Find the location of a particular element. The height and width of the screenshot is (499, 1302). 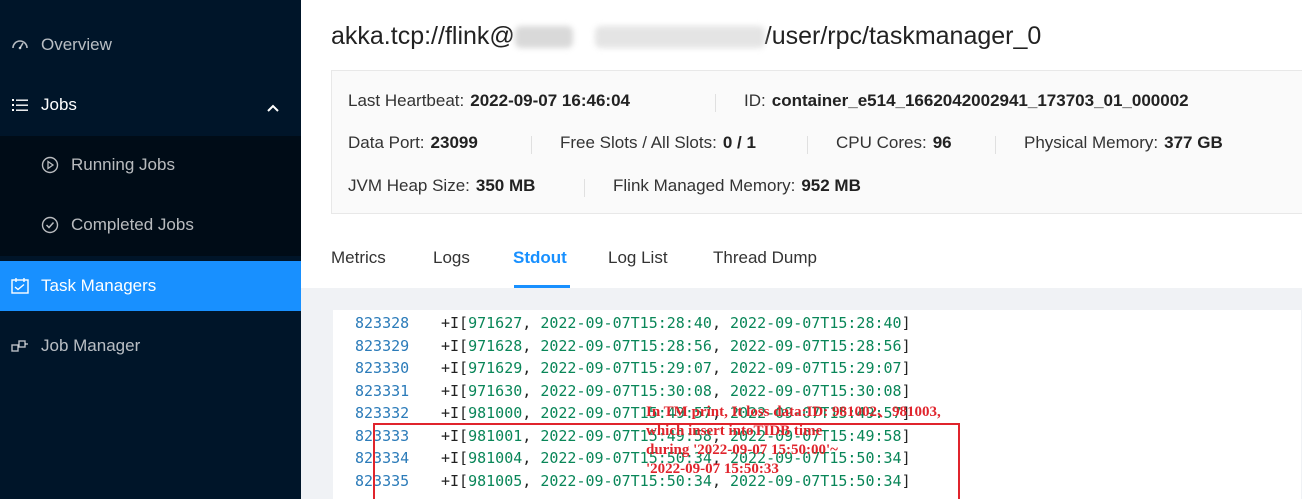

log-time-1: 2022-09-07T15:28:56 is located at coordinates (626, 345).